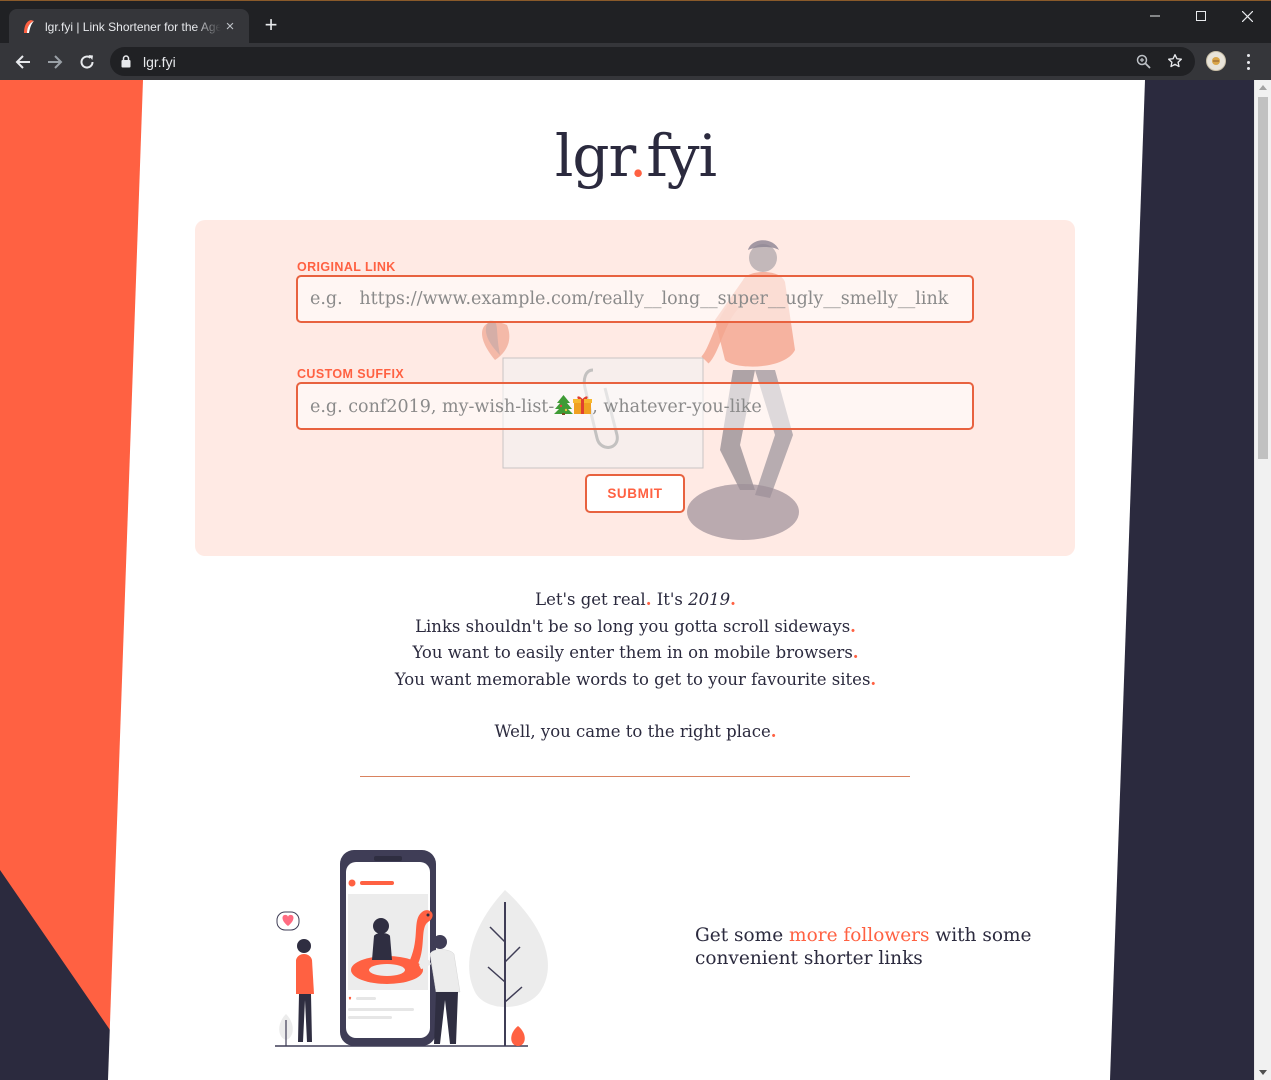  I want to click on minimize-icon, so click(1155, 16).